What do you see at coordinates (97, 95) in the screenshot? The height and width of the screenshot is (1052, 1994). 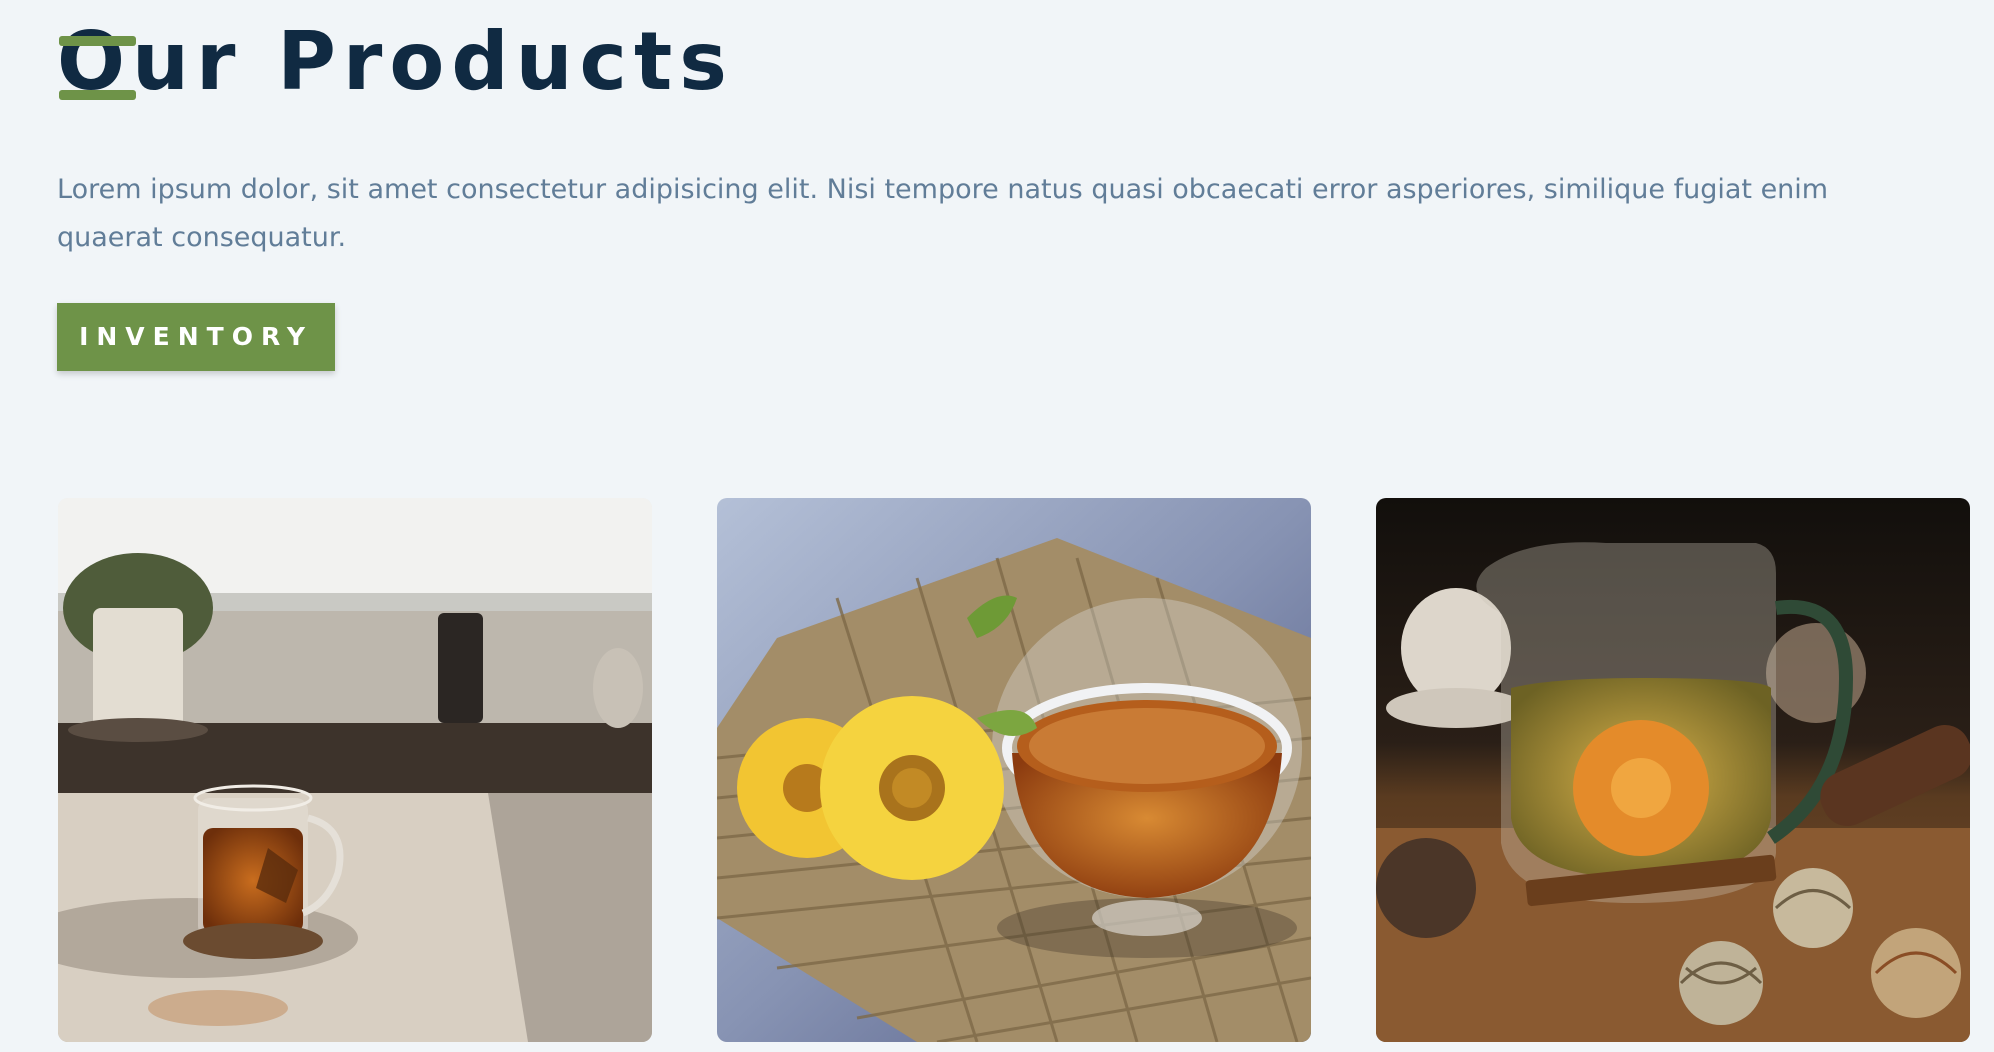 I see `title-accent-bar-bottom` at bounding box center [97, 95].